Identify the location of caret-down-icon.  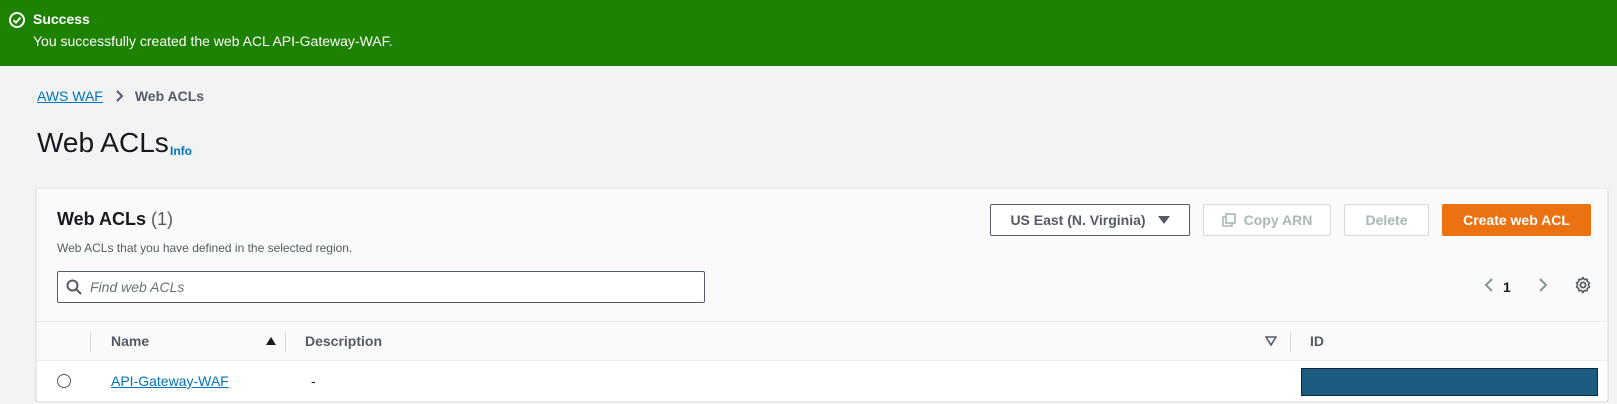
(1163, 220).